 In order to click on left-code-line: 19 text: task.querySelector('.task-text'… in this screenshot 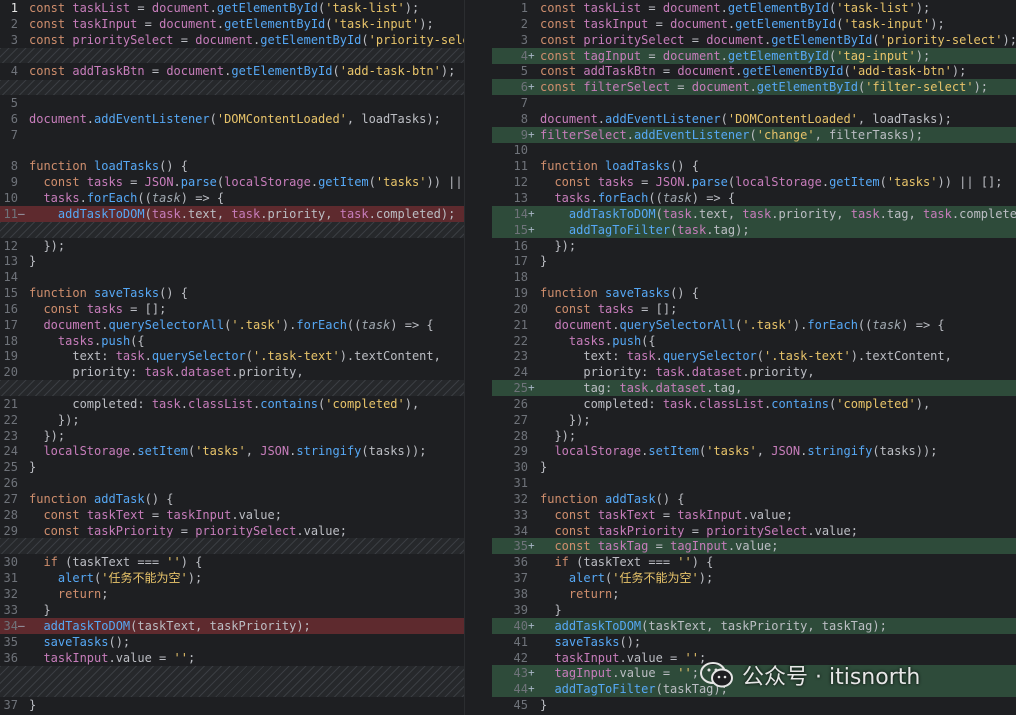, I will do `click(232, 356)`.